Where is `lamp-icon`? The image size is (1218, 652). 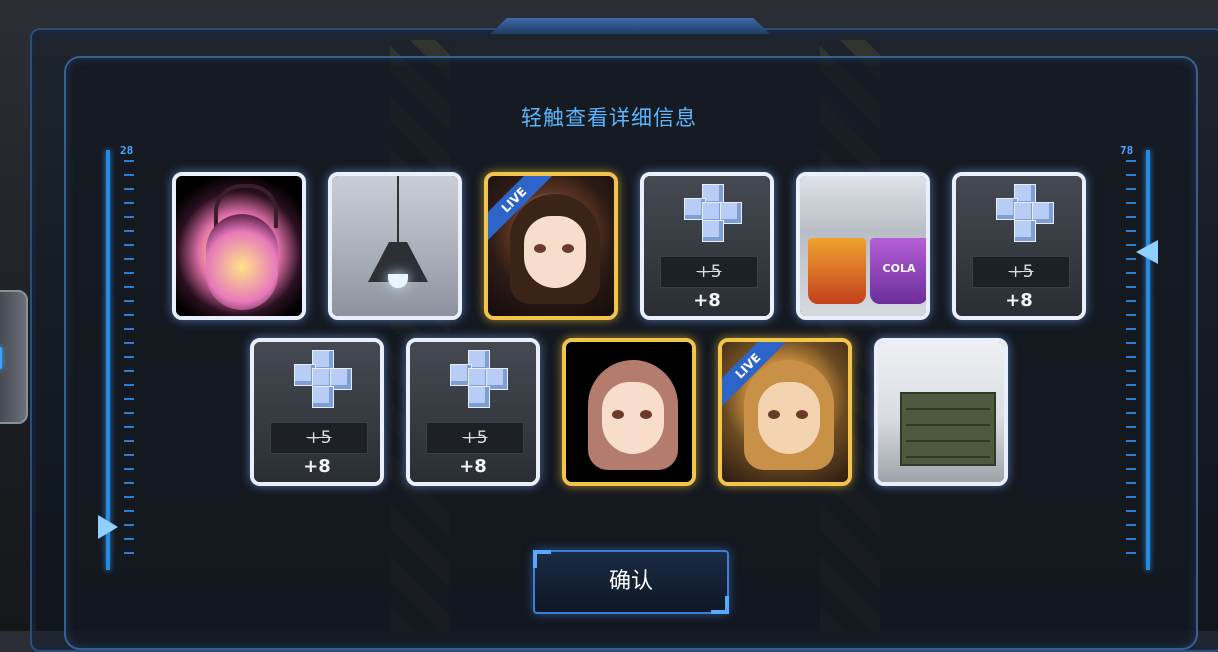 lamp-icon is located at coordinates (395, 246).